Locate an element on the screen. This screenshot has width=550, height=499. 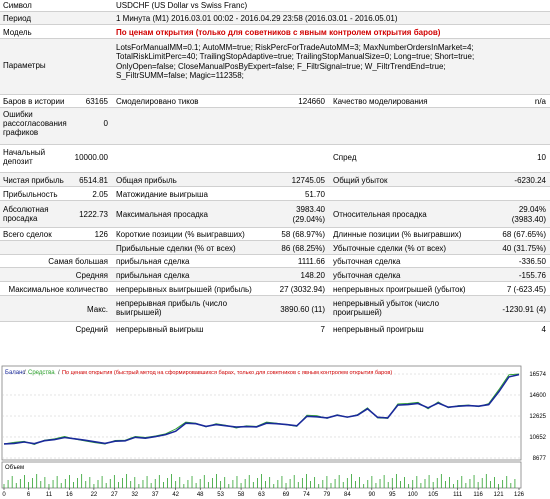
x-tick-label: 116 is located at coordinates (478, 494).